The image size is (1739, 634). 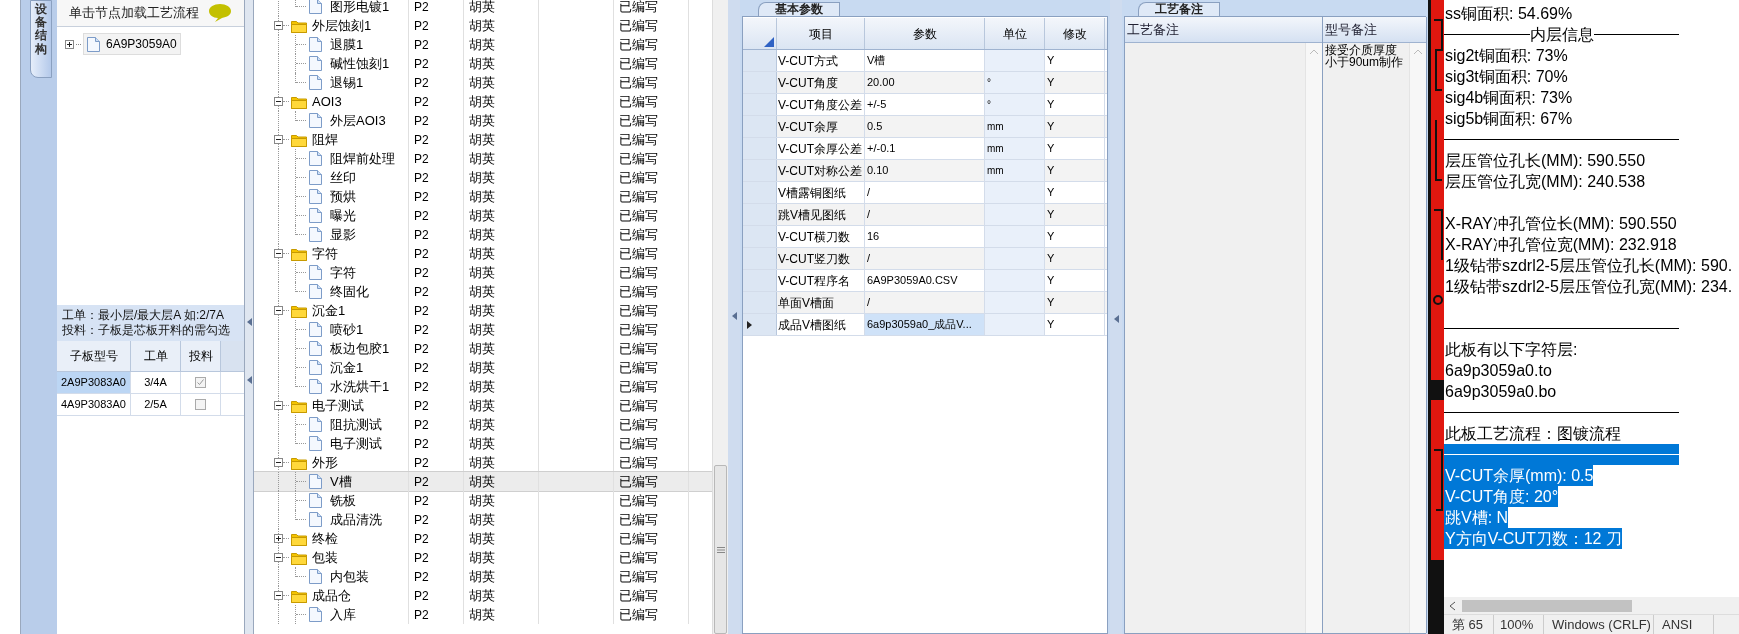 I want to click on tree-row: 铣板 P2 胡英 已编写, so click(x=483, y=500).